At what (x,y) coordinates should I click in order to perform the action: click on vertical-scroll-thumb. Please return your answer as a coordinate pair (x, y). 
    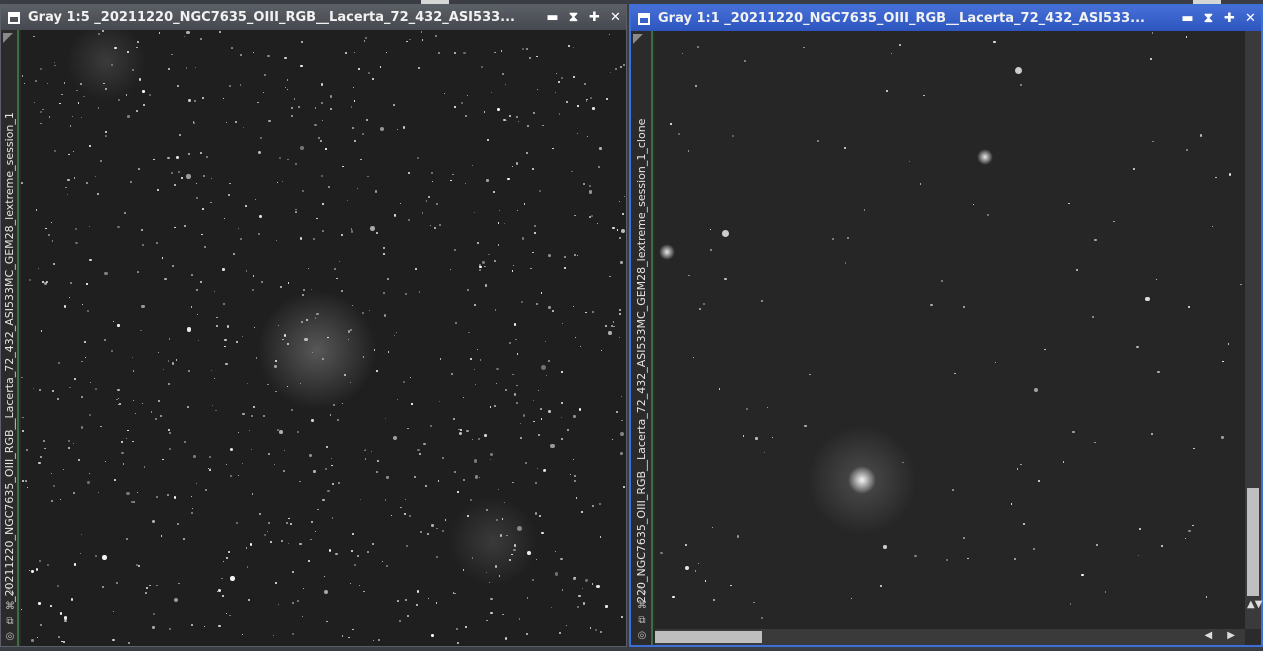
    Looking at the image, I should click on (1253, 542).